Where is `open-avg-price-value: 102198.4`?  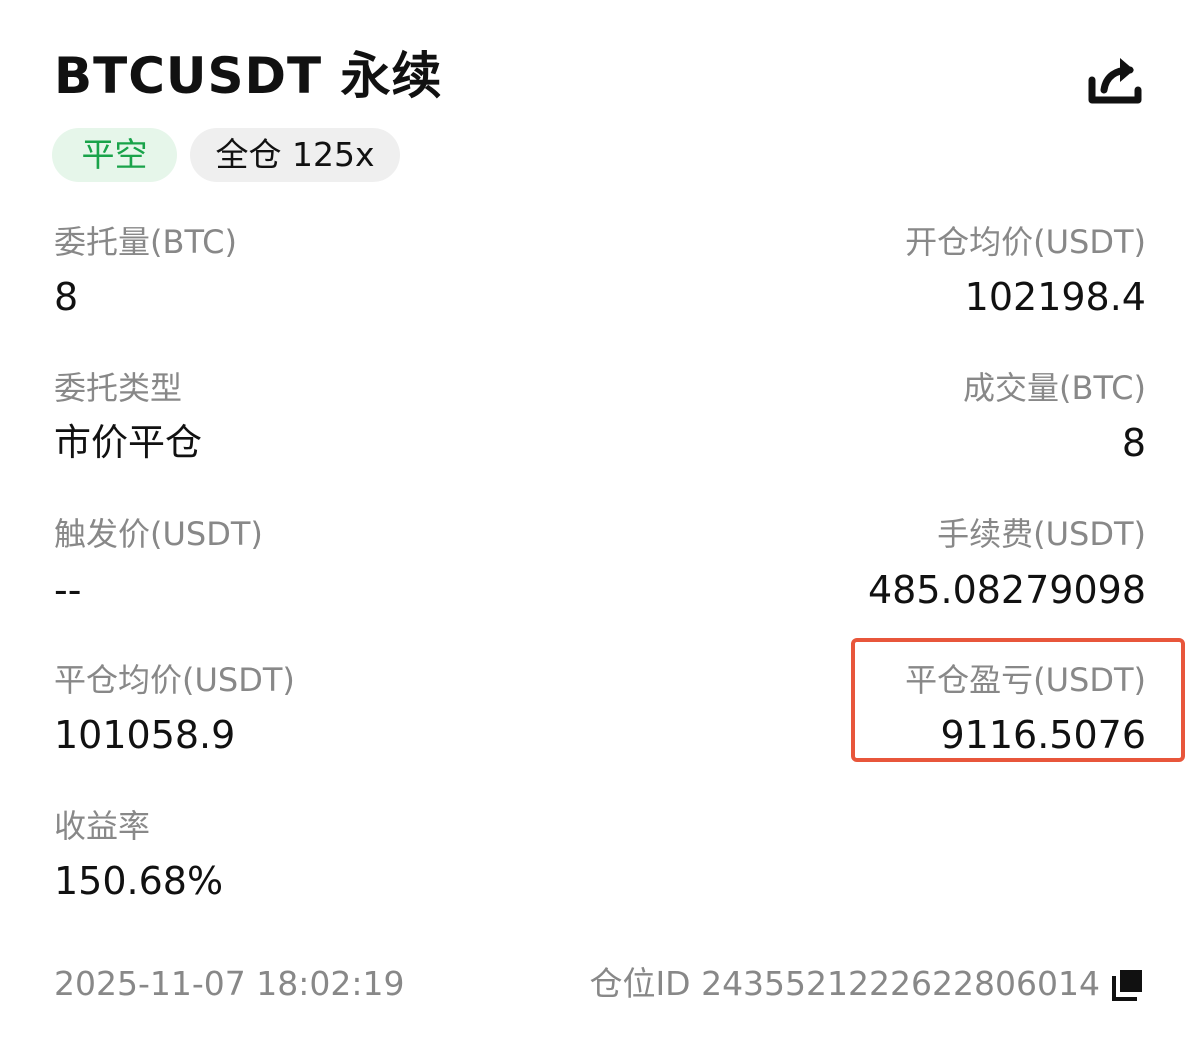 open-avg-price-value: 102198.4 is located at coordinates (1055, 297).